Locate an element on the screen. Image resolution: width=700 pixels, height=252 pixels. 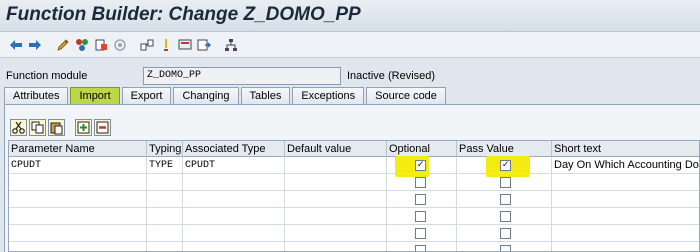
back-arrow-icon is located at coordinates (15, 44).